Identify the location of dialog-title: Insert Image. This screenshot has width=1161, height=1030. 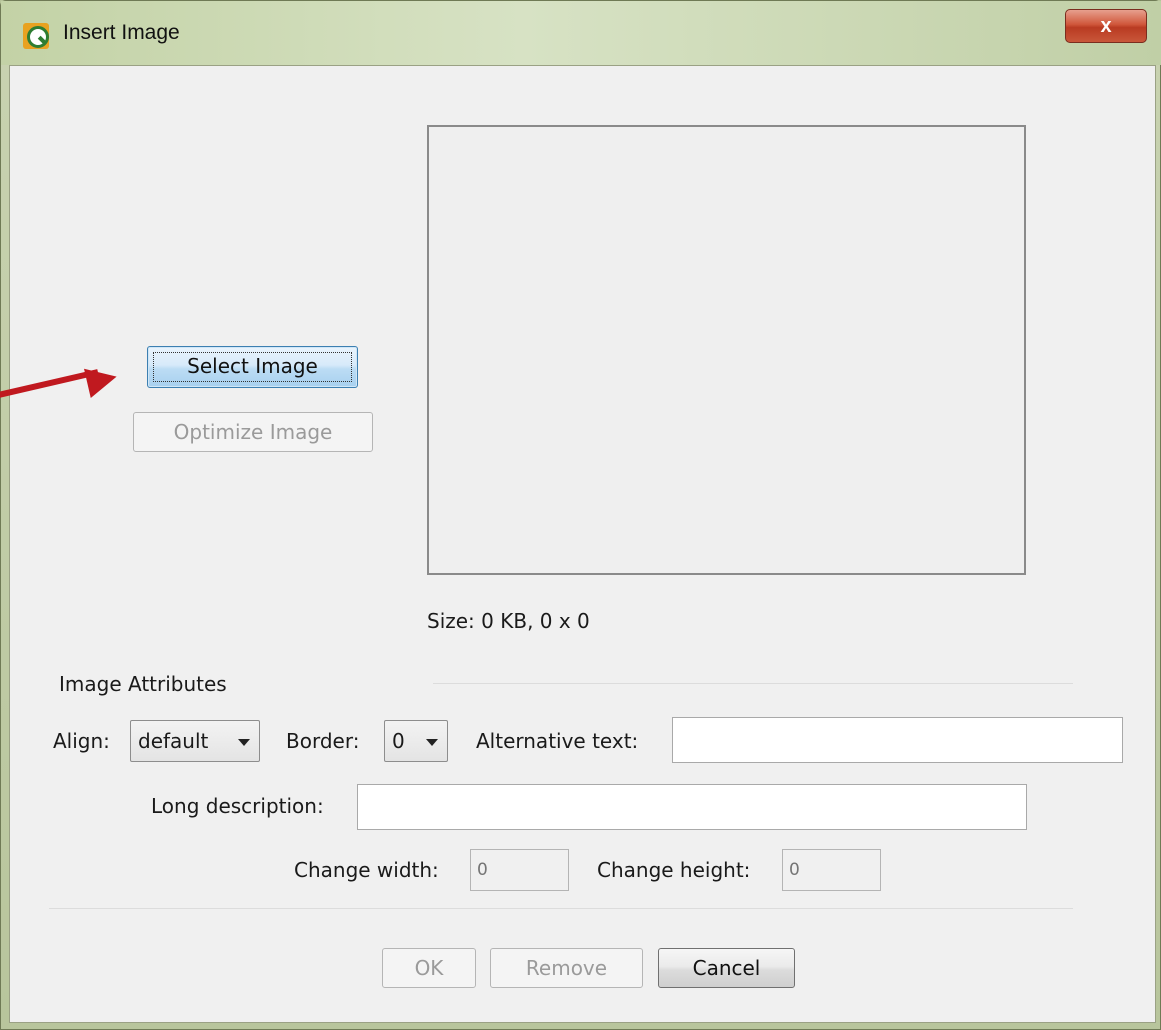
(121, 32).